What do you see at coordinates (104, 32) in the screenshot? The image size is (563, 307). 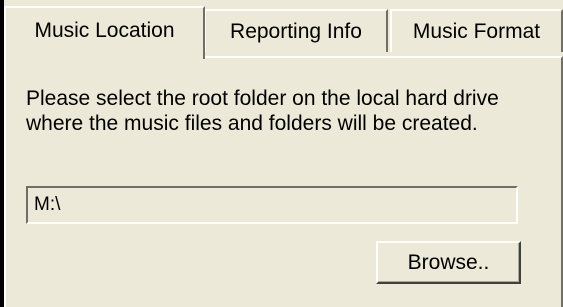 I see `tab-music-location: Music Location` at bounding box center [104, 32].